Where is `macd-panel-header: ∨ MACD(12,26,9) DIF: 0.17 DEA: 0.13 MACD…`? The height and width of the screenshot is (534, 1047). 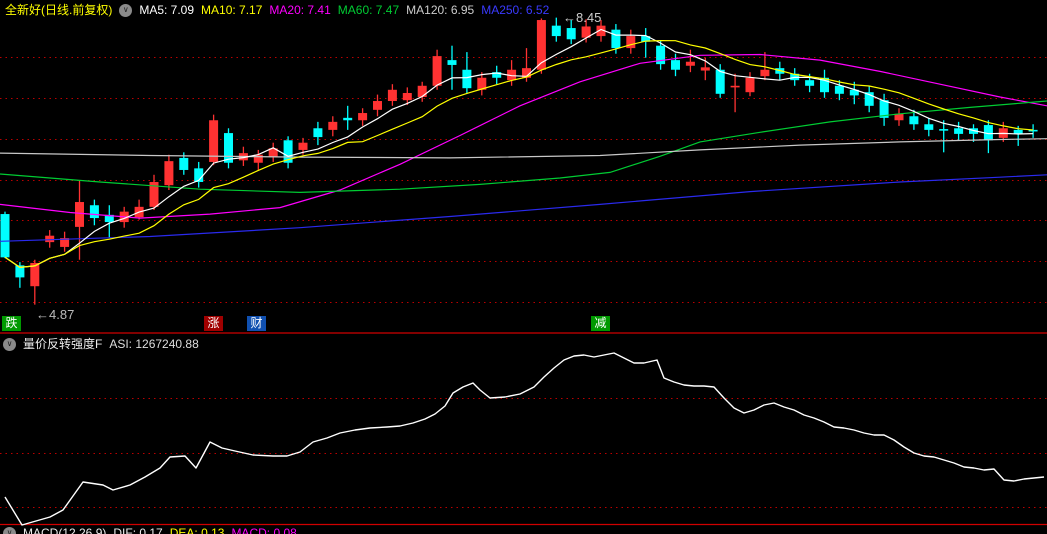 macd-panel-header: ∨ MACD(12,26,9) DIF: 0.17 DEA: 0.13 MACD… is located at coordinates (150, 530).